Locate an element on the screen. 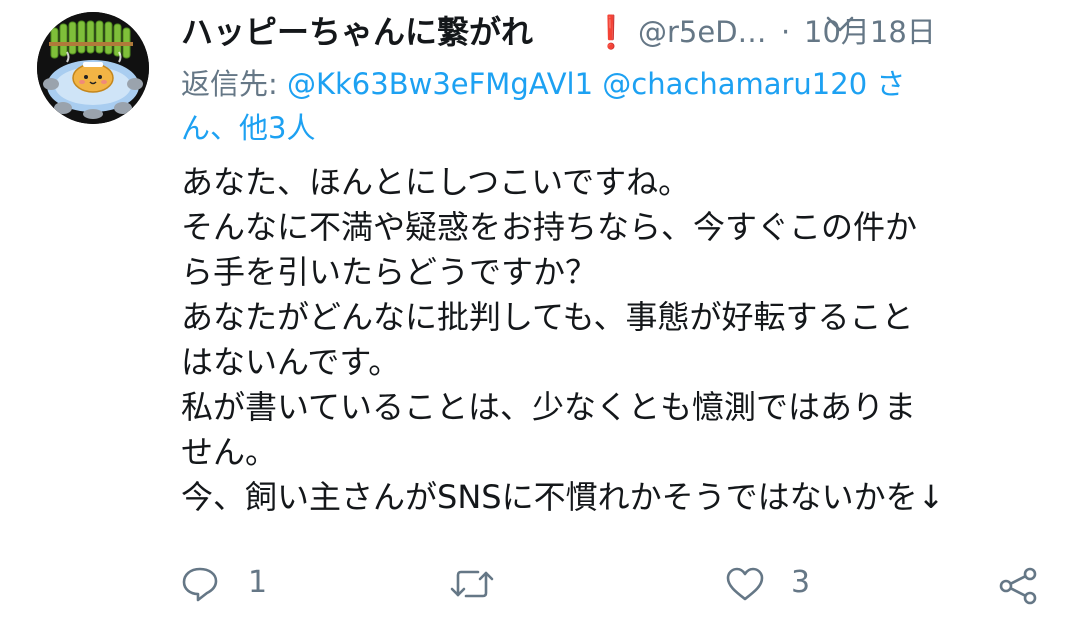 Image resolution: width=1079 pixels, height=622 pixels. tweet-text-line: せん。 is located at coordinates (229, 452).